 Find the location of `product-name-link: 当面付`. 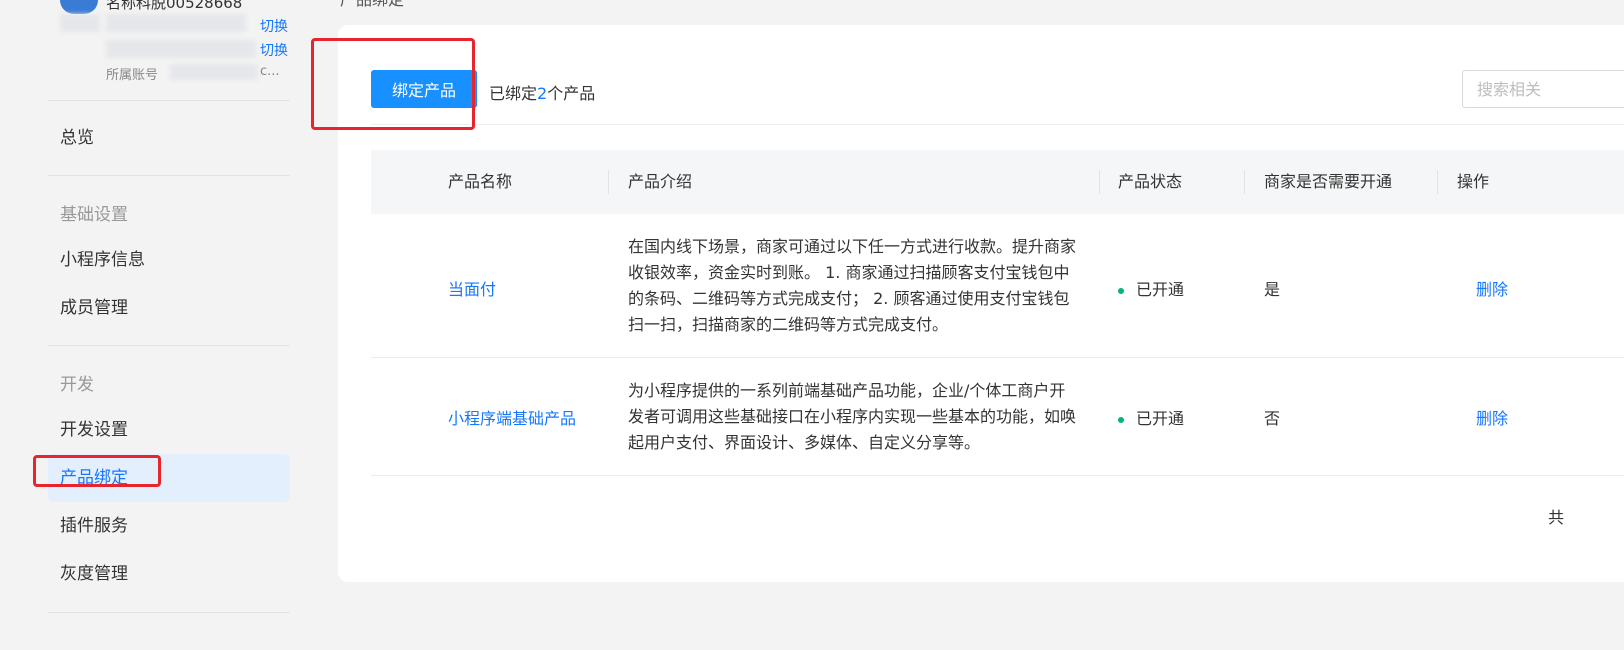

product-name-link: 当面付 is located at coordinates (472, 288).